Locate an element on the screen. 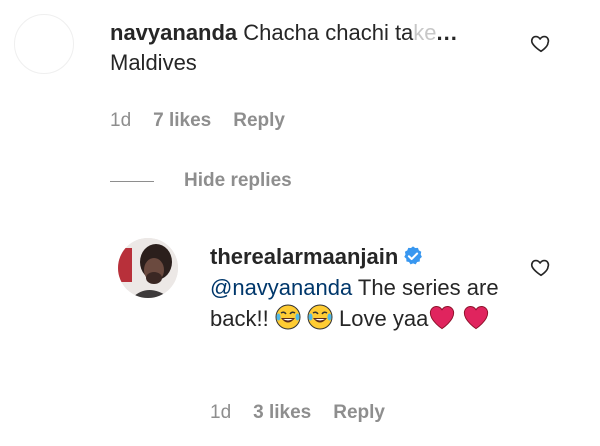 The height and width of the screenshot is (446, 600). comment-meta: 1d 7 likes Reply is located at coordinates (197, 121).